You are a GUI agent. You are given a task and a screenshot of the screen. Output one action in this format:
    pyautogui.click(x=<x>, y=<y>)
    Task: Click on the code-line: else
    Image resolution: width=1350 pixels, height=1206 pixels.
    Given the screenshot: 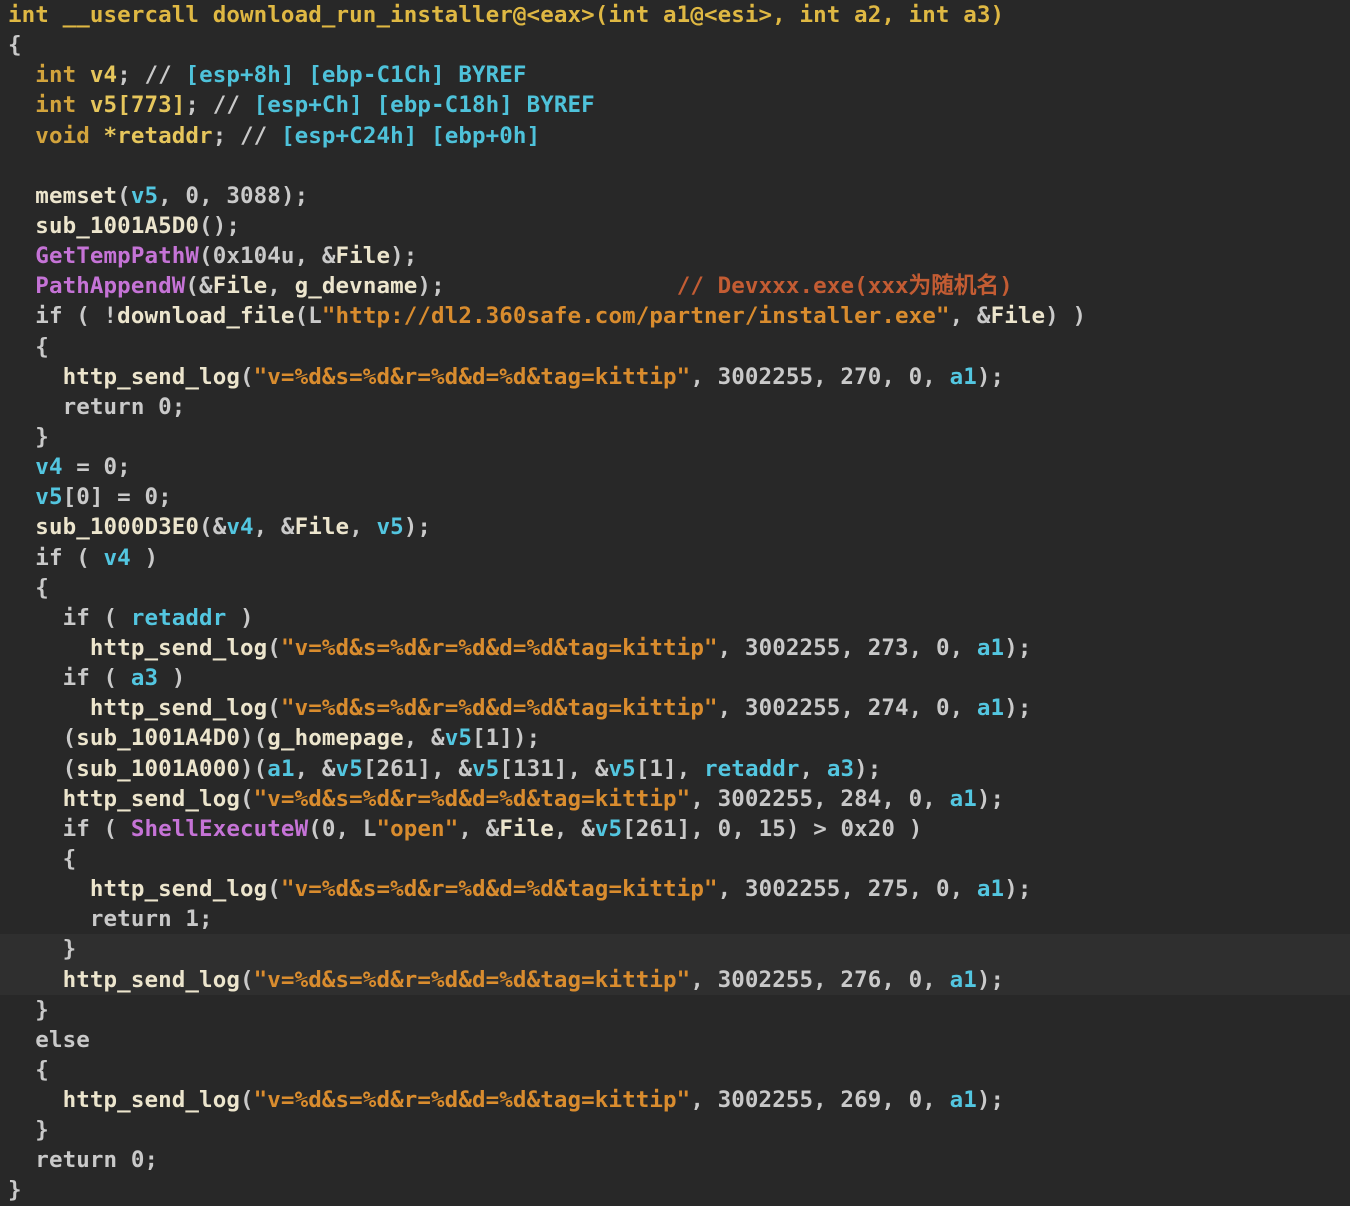 What is the action you would take?
    pyautogui.click(x=675, y=1040)
    